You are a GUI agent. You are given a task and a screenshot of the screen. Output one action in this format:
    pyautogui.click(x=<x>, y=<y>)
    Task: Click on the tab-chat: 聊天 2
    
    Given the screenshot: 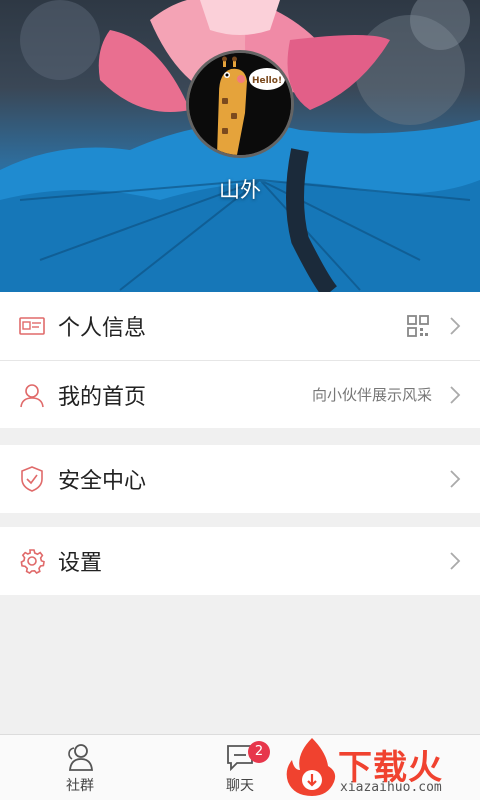 What is the action you would take?
    pyautogui.click(x=240, y=768)
    